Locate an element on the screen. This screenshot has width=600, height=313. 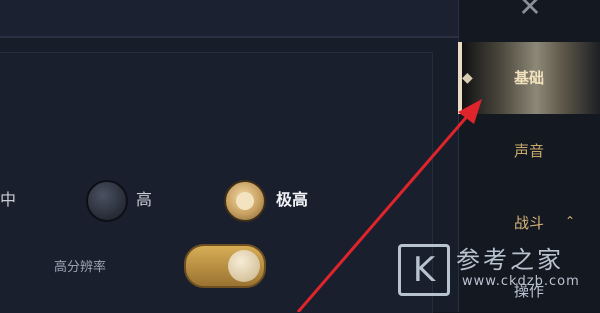
watermark-url: www.ckdzb.com is located at coordinates (521, 281).